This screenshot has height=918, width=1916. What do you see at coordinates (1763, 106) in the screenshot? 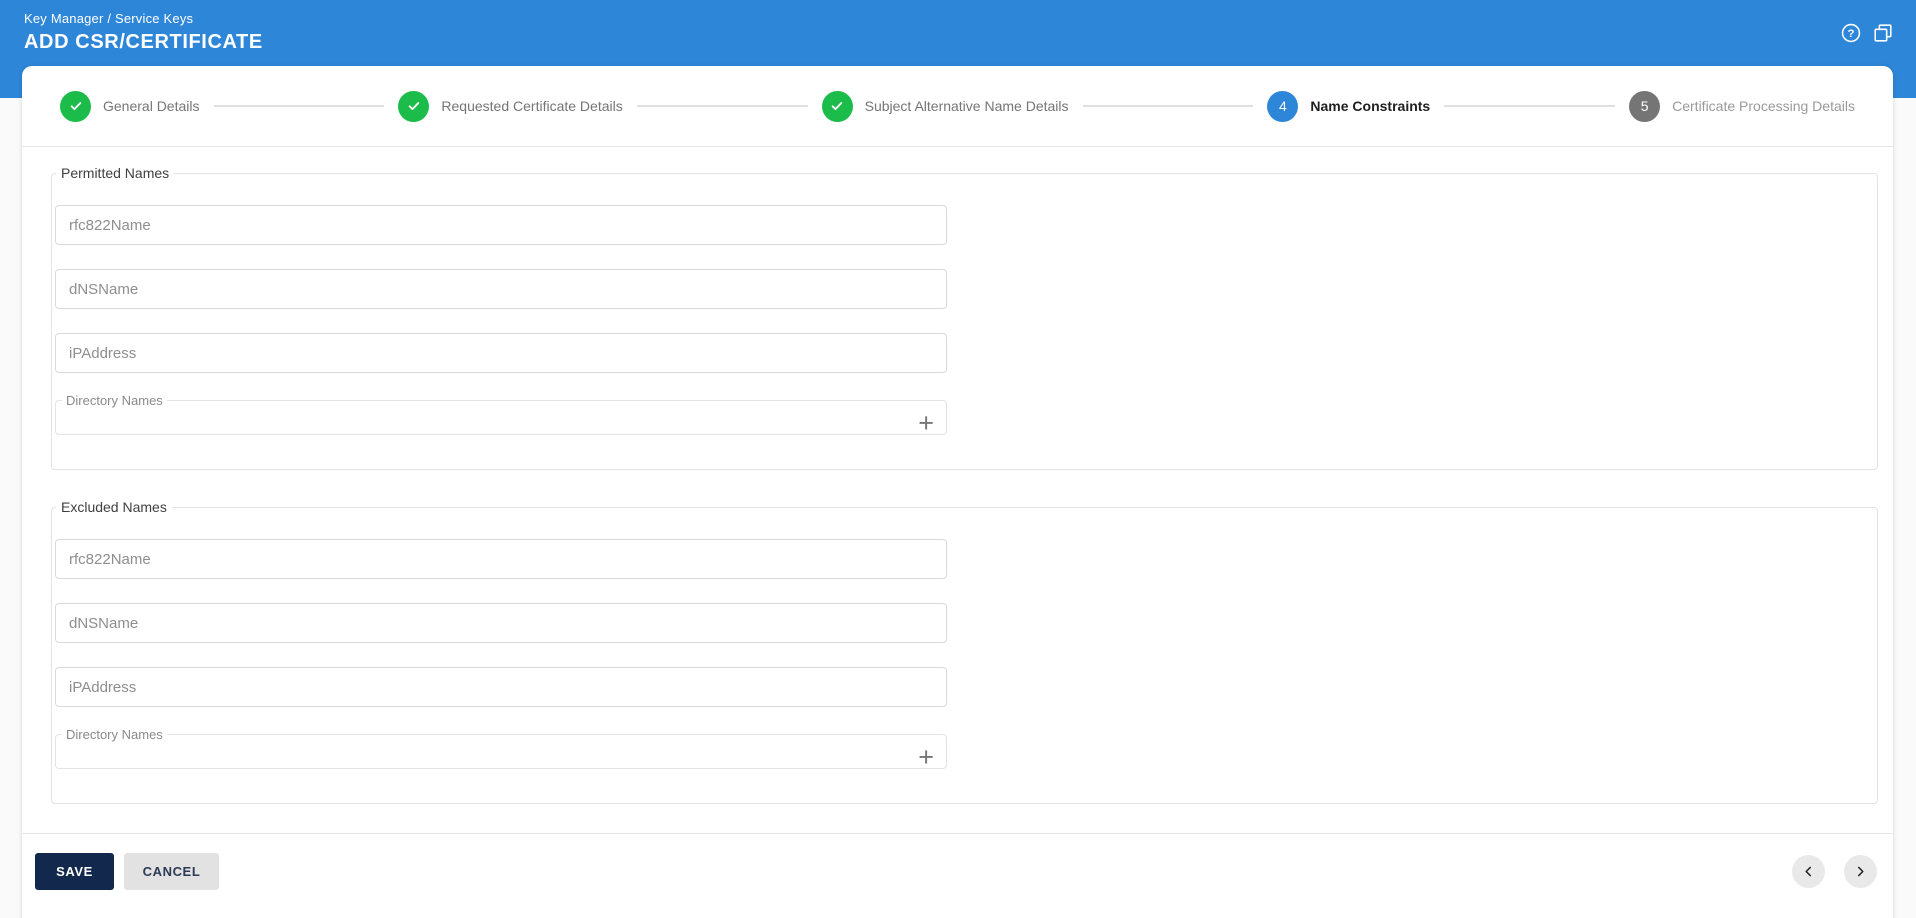
I see `step-label: Certificate Processing Details` at bounding box center [1763, 106].